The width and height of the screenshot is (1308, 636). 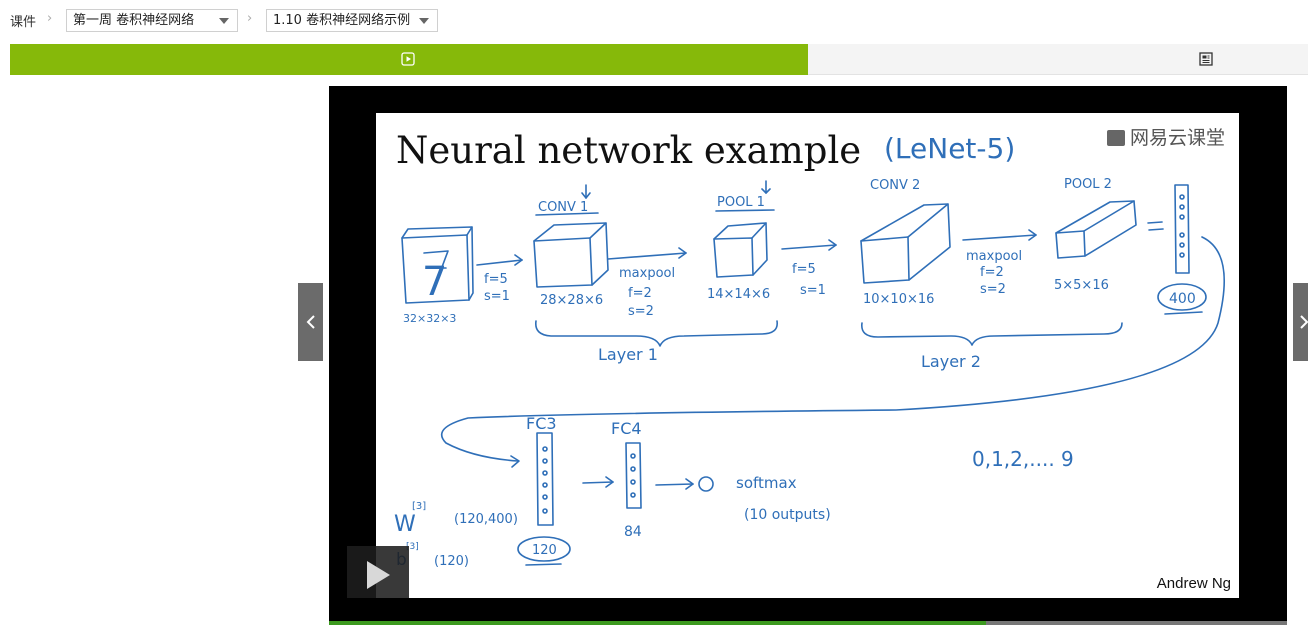 I want to click on classes-label: 0,1,2,.... 9, so click(x=1023, y=459).